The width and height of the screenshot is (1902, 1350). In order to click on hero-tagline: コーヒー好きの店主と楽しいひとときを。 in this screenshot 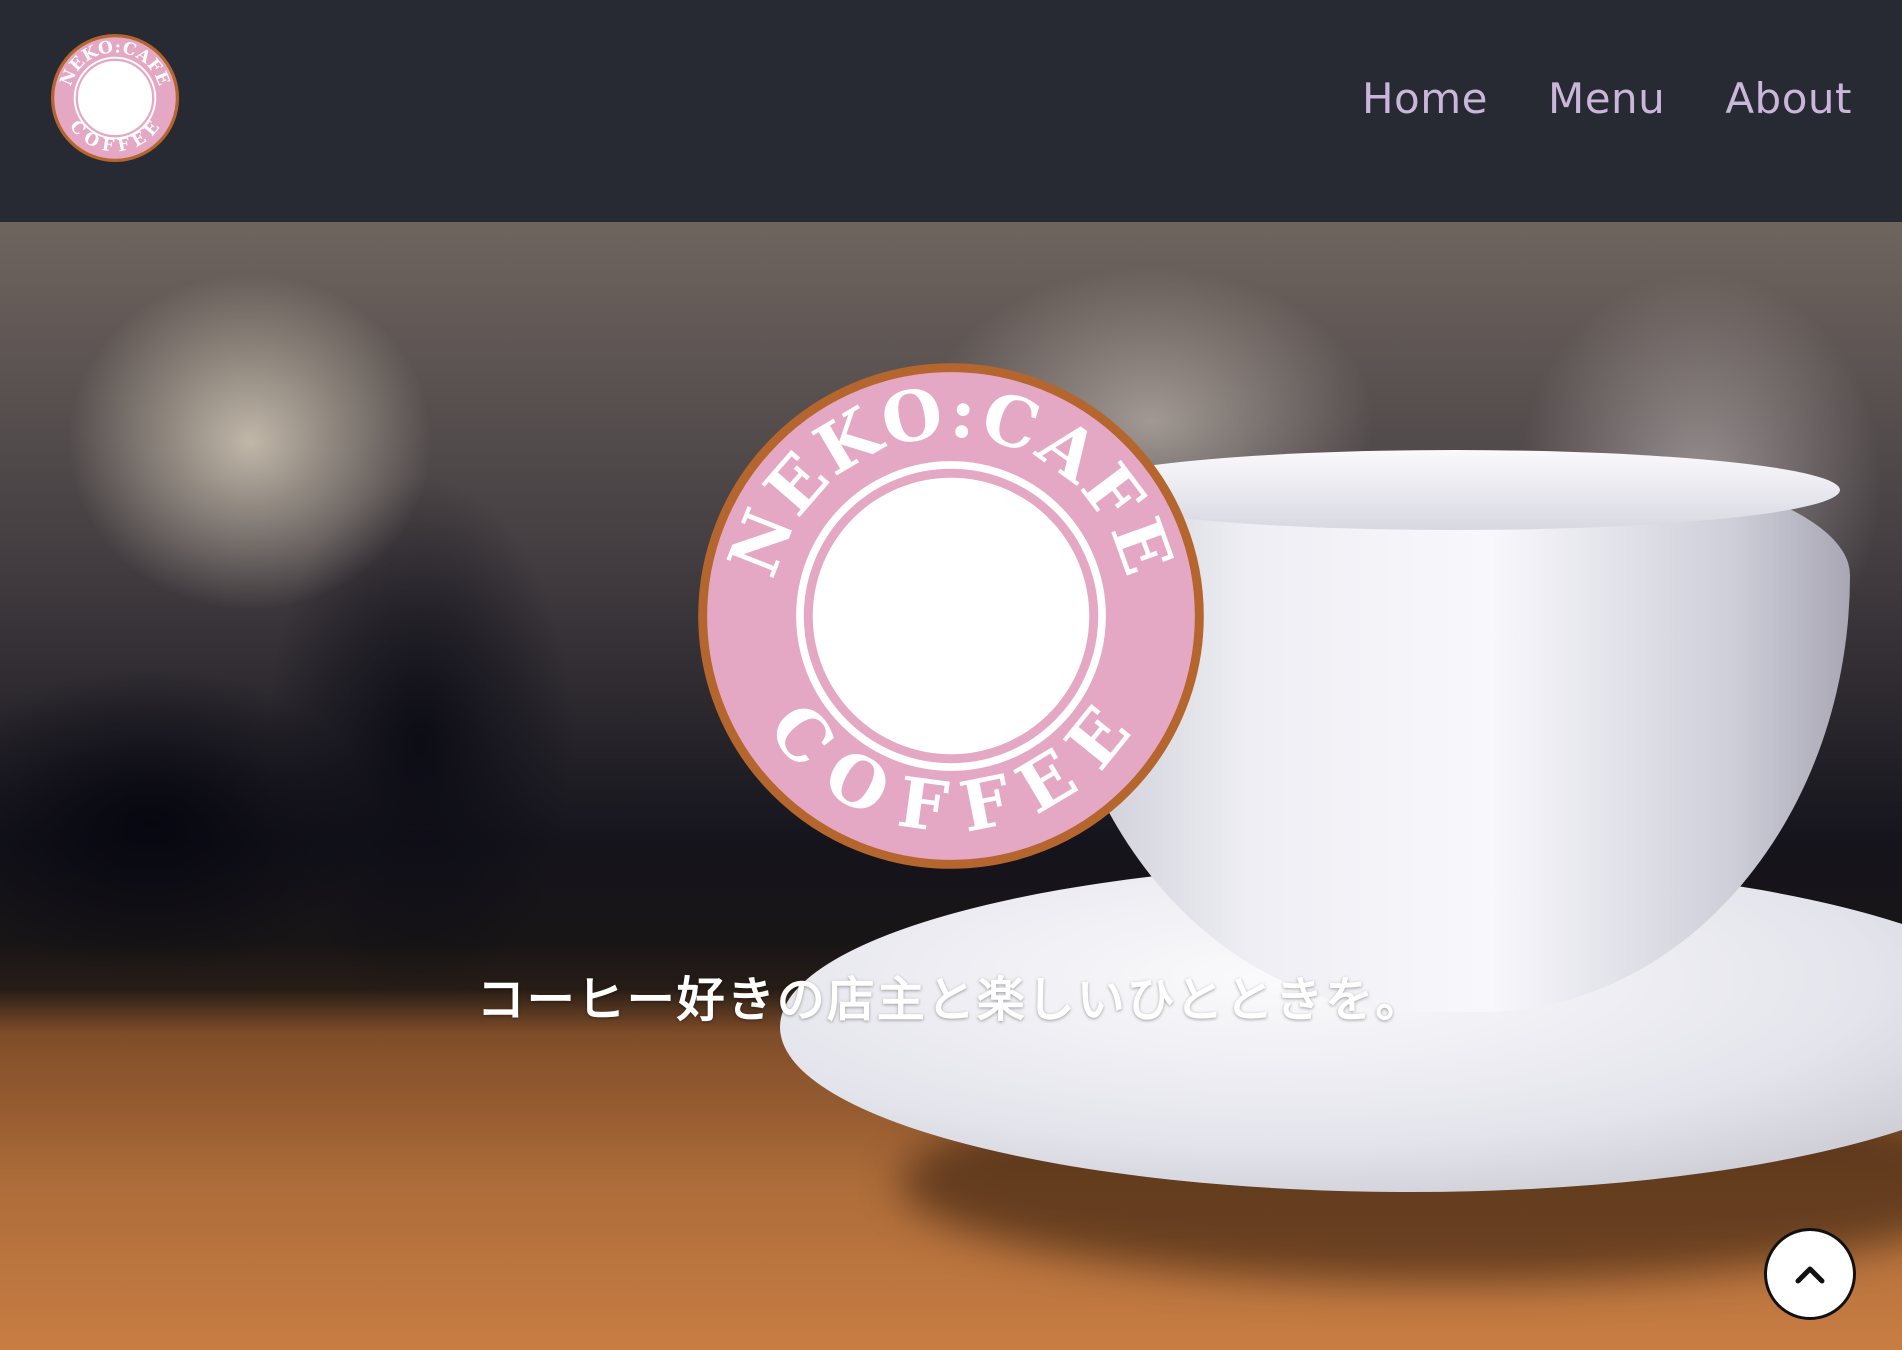, I will do `click(951, 1000)`.